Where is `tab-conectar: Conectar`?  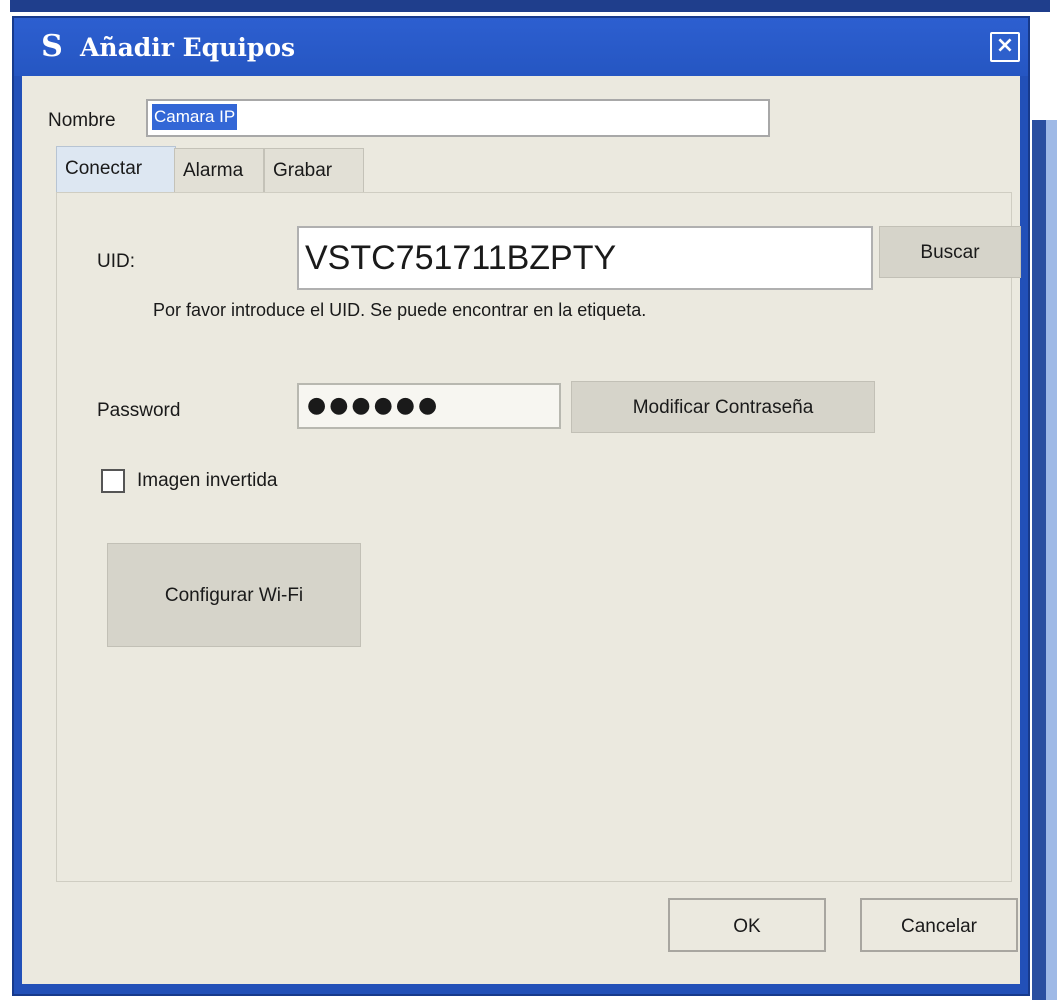 tab-conectar: Conectar is located at coordinates (116, 170).